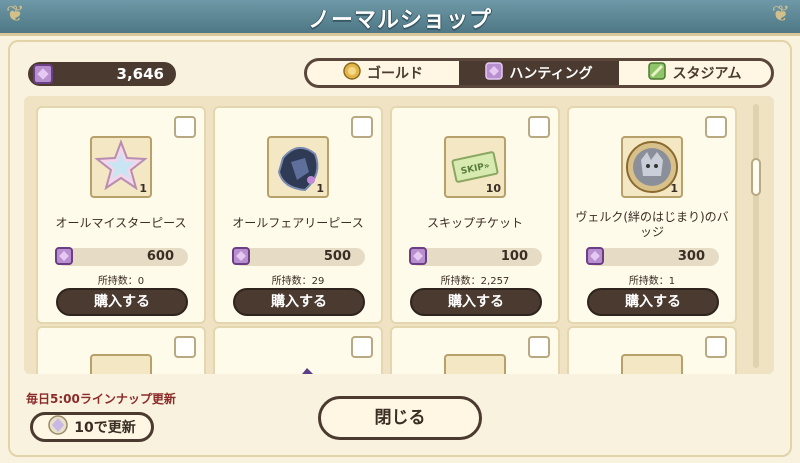  Describe the element at coordinates (475, 215) in the screenshot. I see `item-card: SKIP» 10 スキップチケット 100 所持数：2,257 購入する` at that location.